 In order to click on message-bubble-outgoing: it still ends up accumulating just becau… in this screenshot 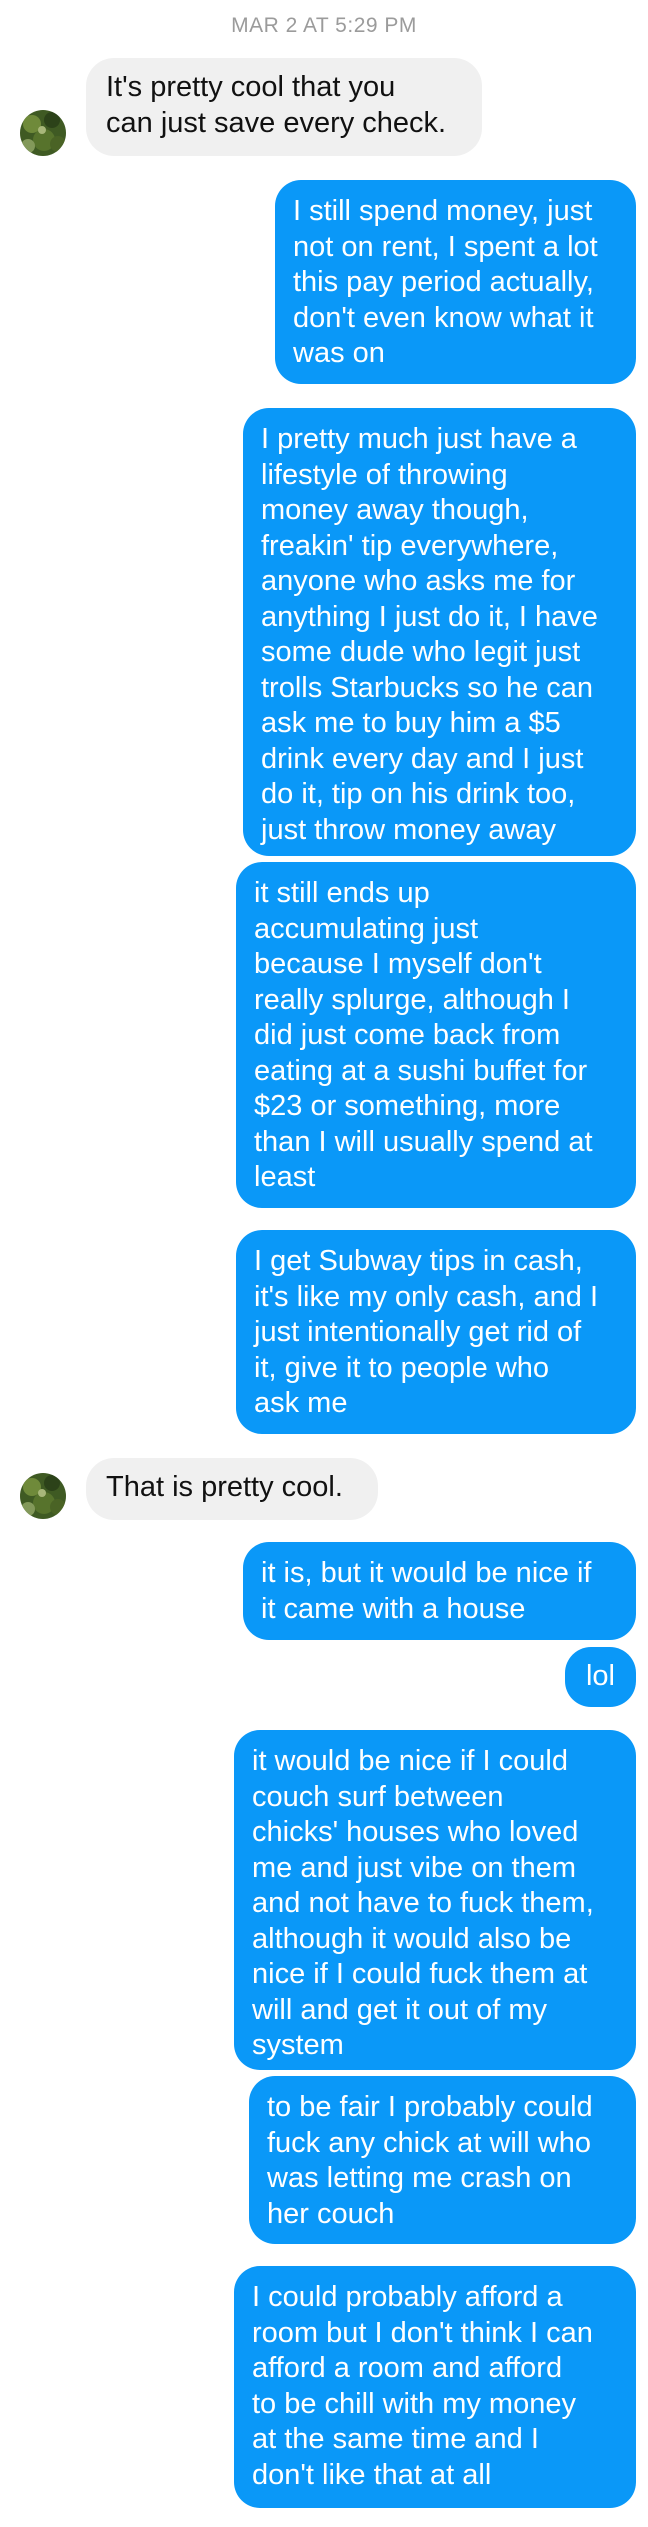, I will do `click(436, 1035)`.